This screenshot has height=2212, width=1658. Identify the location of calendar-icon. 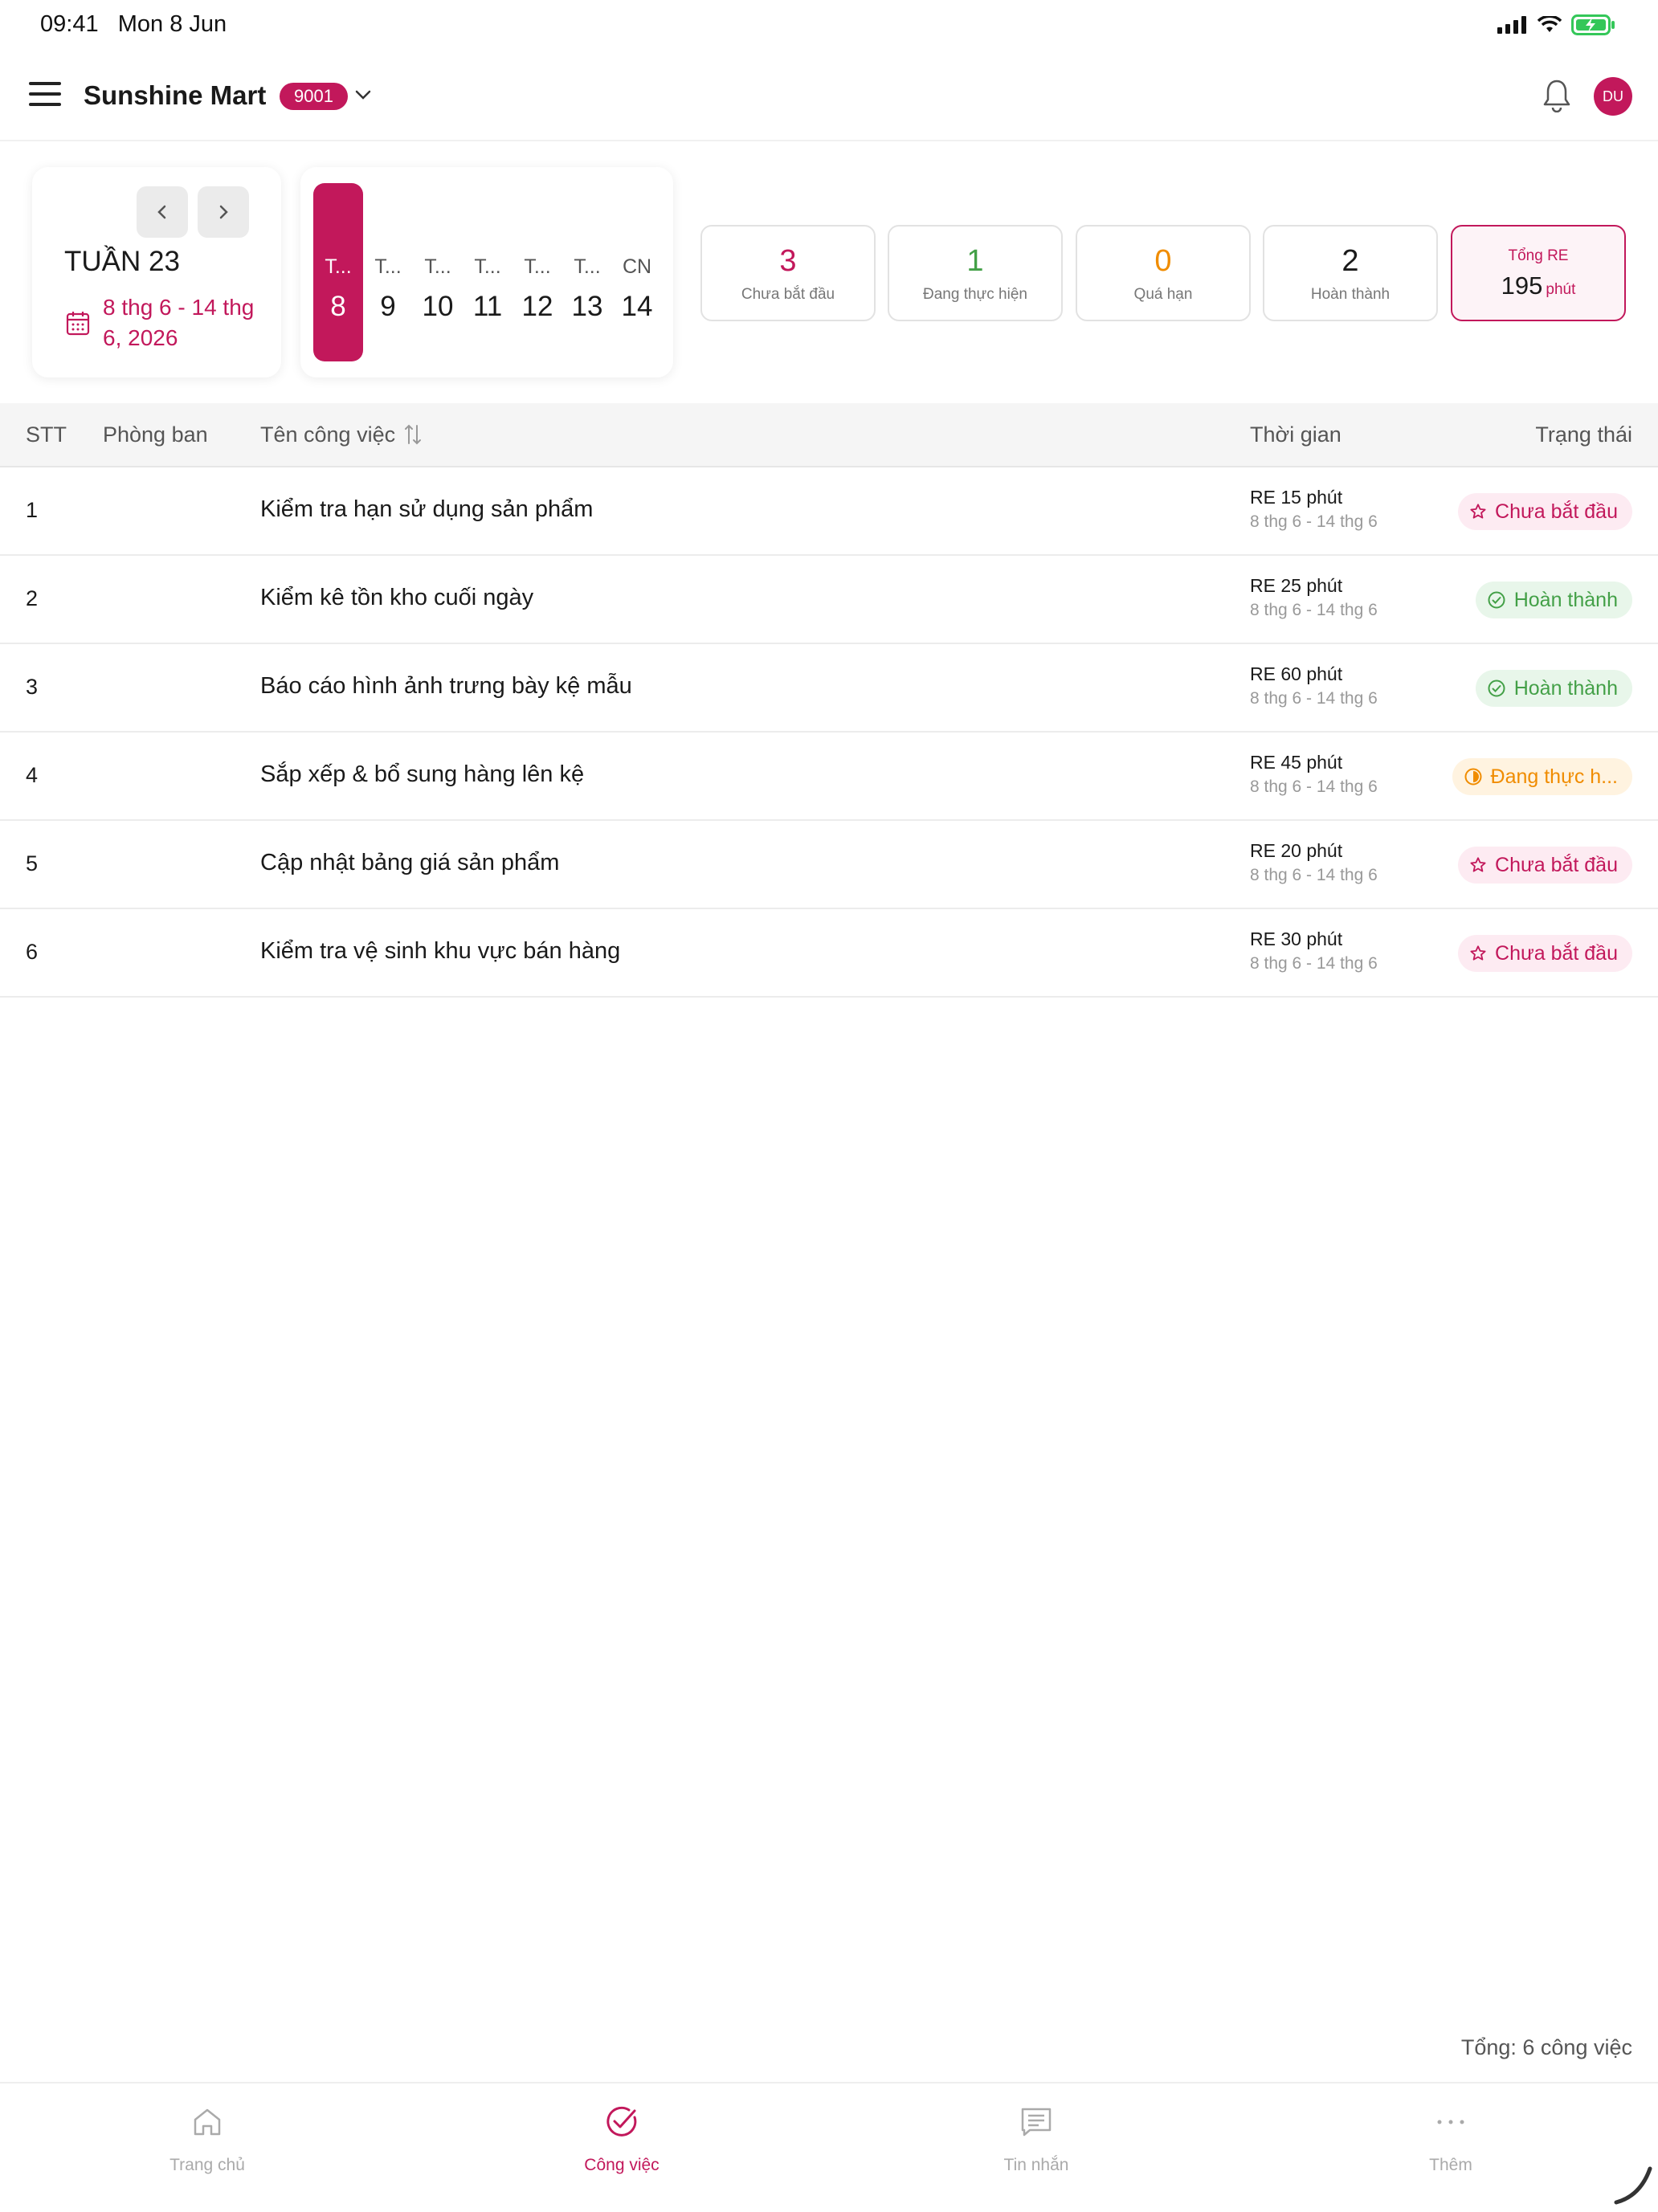
(78, 324).